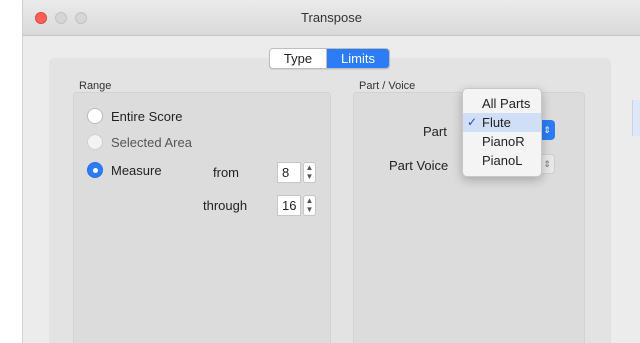 This screenshot has height=343, width=640. What do you see at coordinates (496, 122) in the screenshot?
I see `menu-item-label: Flute` at bounding box center [496, 122].